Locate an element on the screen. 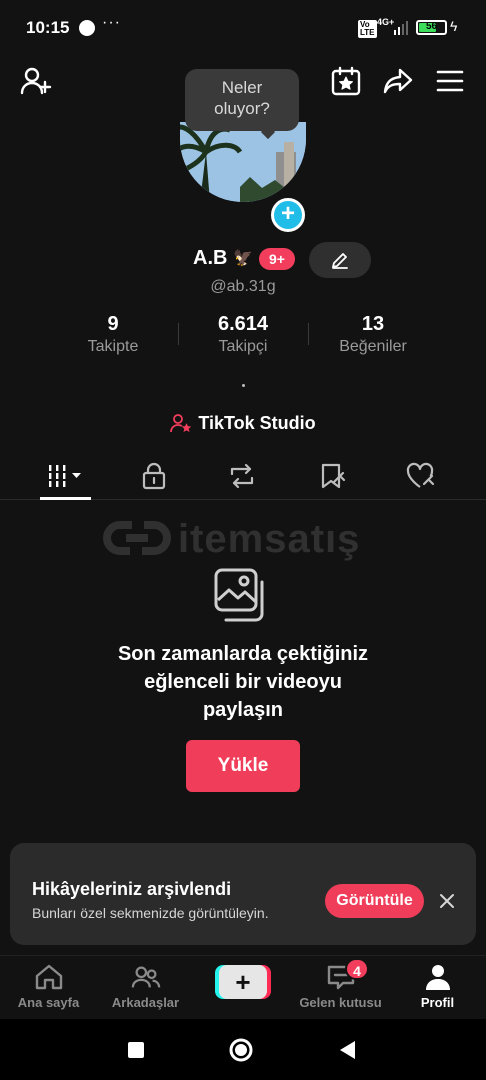 Image resolution: width=486 pixels, height=1080 pixels. status-bar: 10:15 ··· Vo LTE 4G+ 56 ϟ is located at coordinates (243, 28).